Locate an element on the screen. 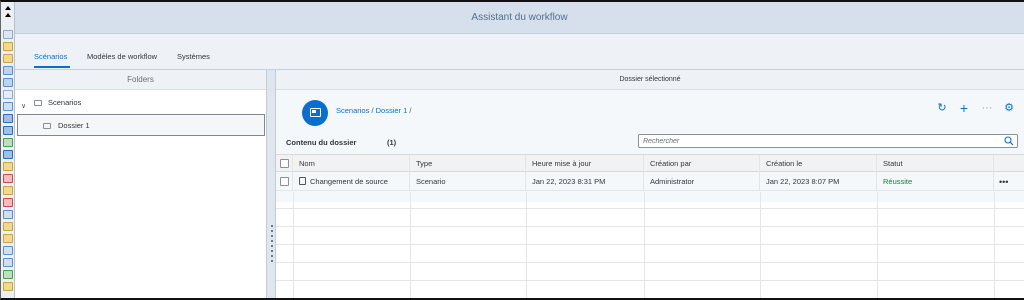 The image size is (1024, 300). active-tab-indicator is located at coordinates (52, 67).